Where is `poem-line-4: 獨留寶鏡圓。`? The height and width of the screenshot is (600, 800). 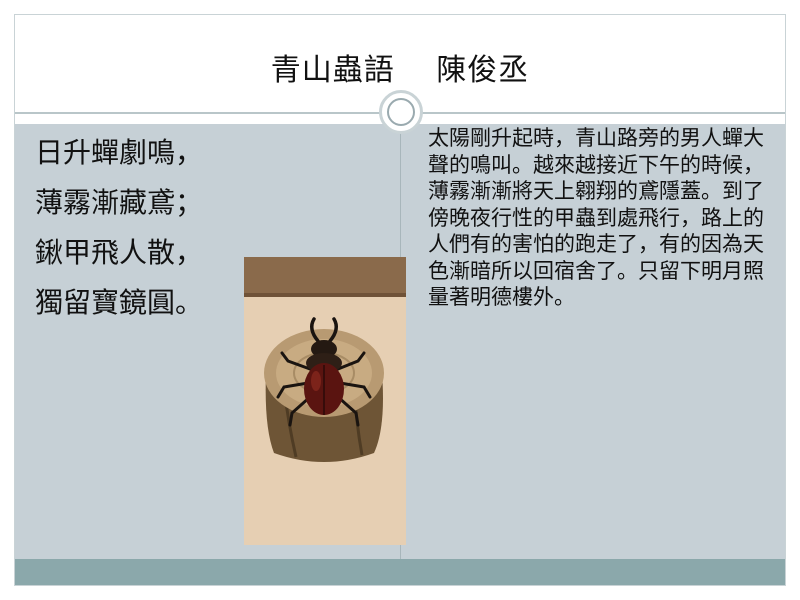
poem-line-4: 獨留寶鏡圓。 is located at coordinates (119, 302).